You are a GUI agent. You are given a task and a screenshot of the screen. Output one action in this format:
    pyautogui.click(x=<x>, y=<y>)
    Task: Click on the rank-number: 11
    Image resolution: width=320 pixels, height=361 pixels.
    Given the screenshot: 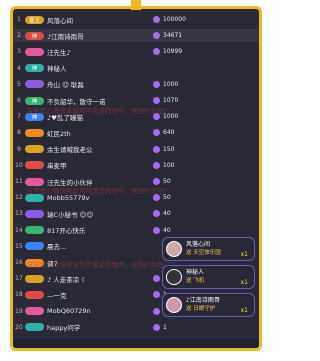 What is the action you would take?
    pyautogui.click(x=19, y=181)
    